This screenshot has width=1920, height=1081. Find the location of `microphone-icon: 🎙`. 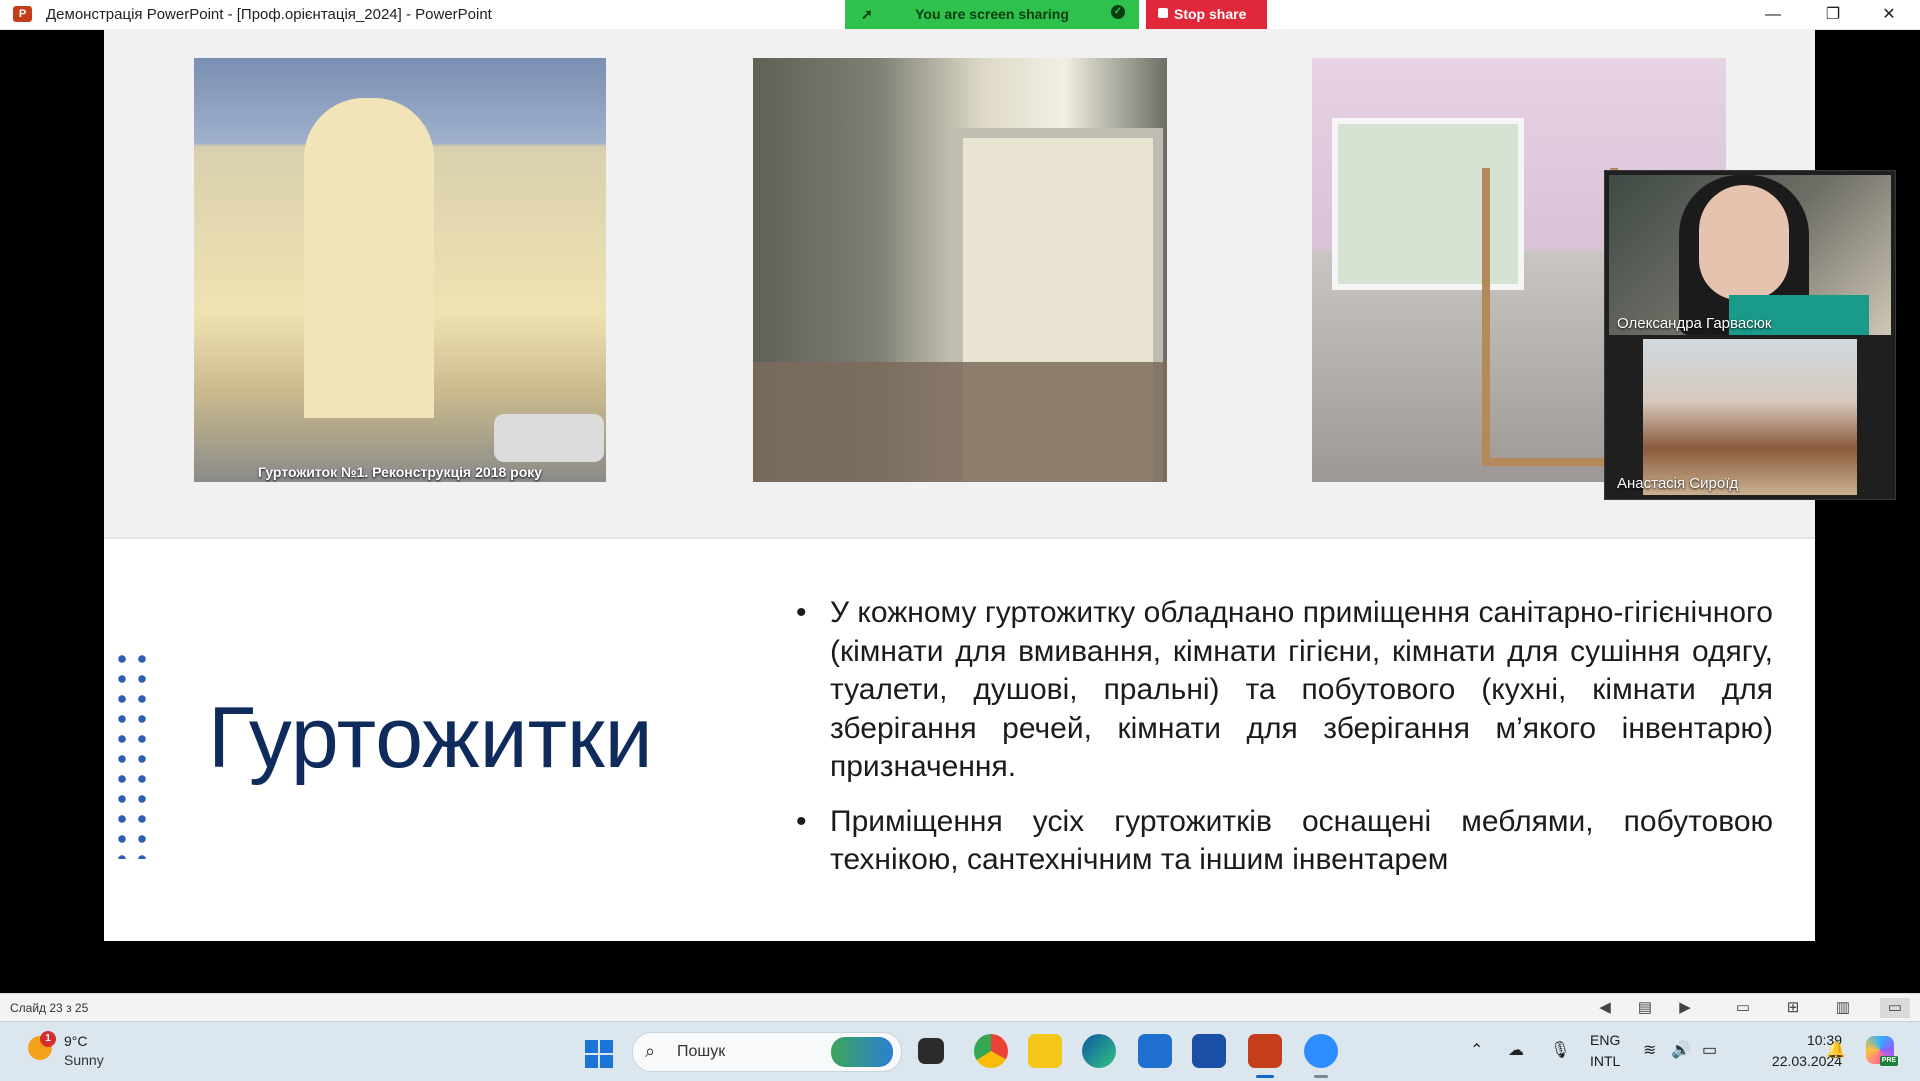

microphone-icon: 🎙 is located at coordinates (1560, 1050).